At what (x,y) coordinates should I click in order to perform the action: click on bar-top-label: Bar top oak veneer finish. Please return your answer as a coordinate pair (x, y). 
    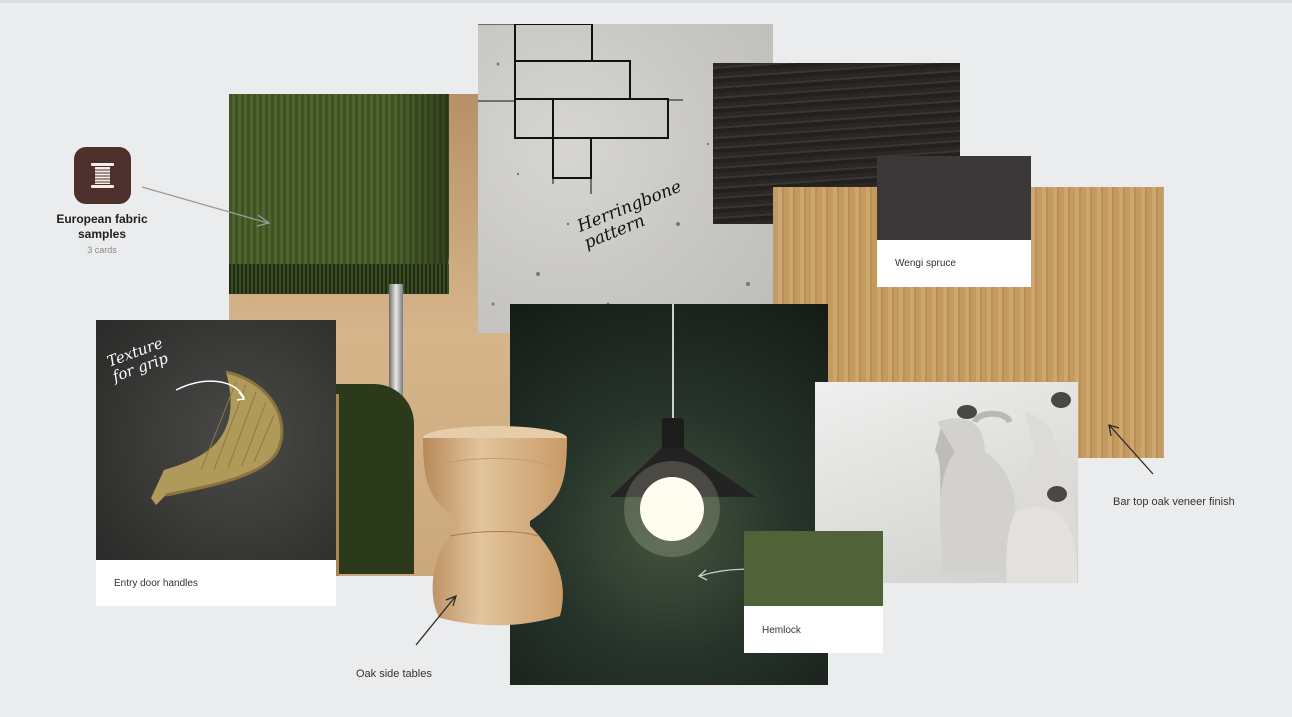
    Looking at the image, I should click on (1174, 502).